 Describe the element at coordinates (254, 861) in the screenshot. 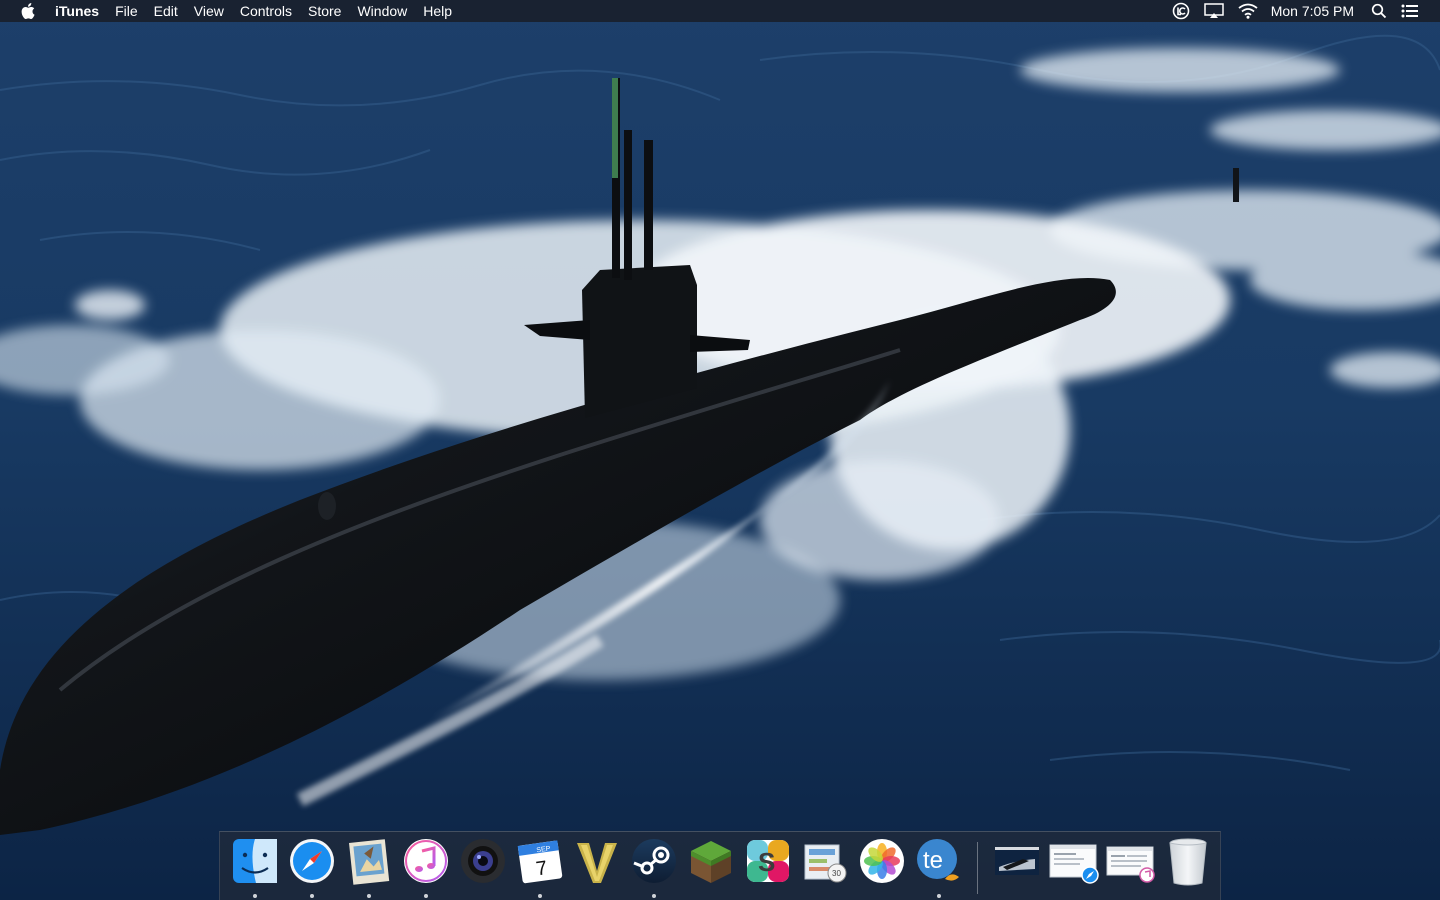

I see `finder-icon` at that location.